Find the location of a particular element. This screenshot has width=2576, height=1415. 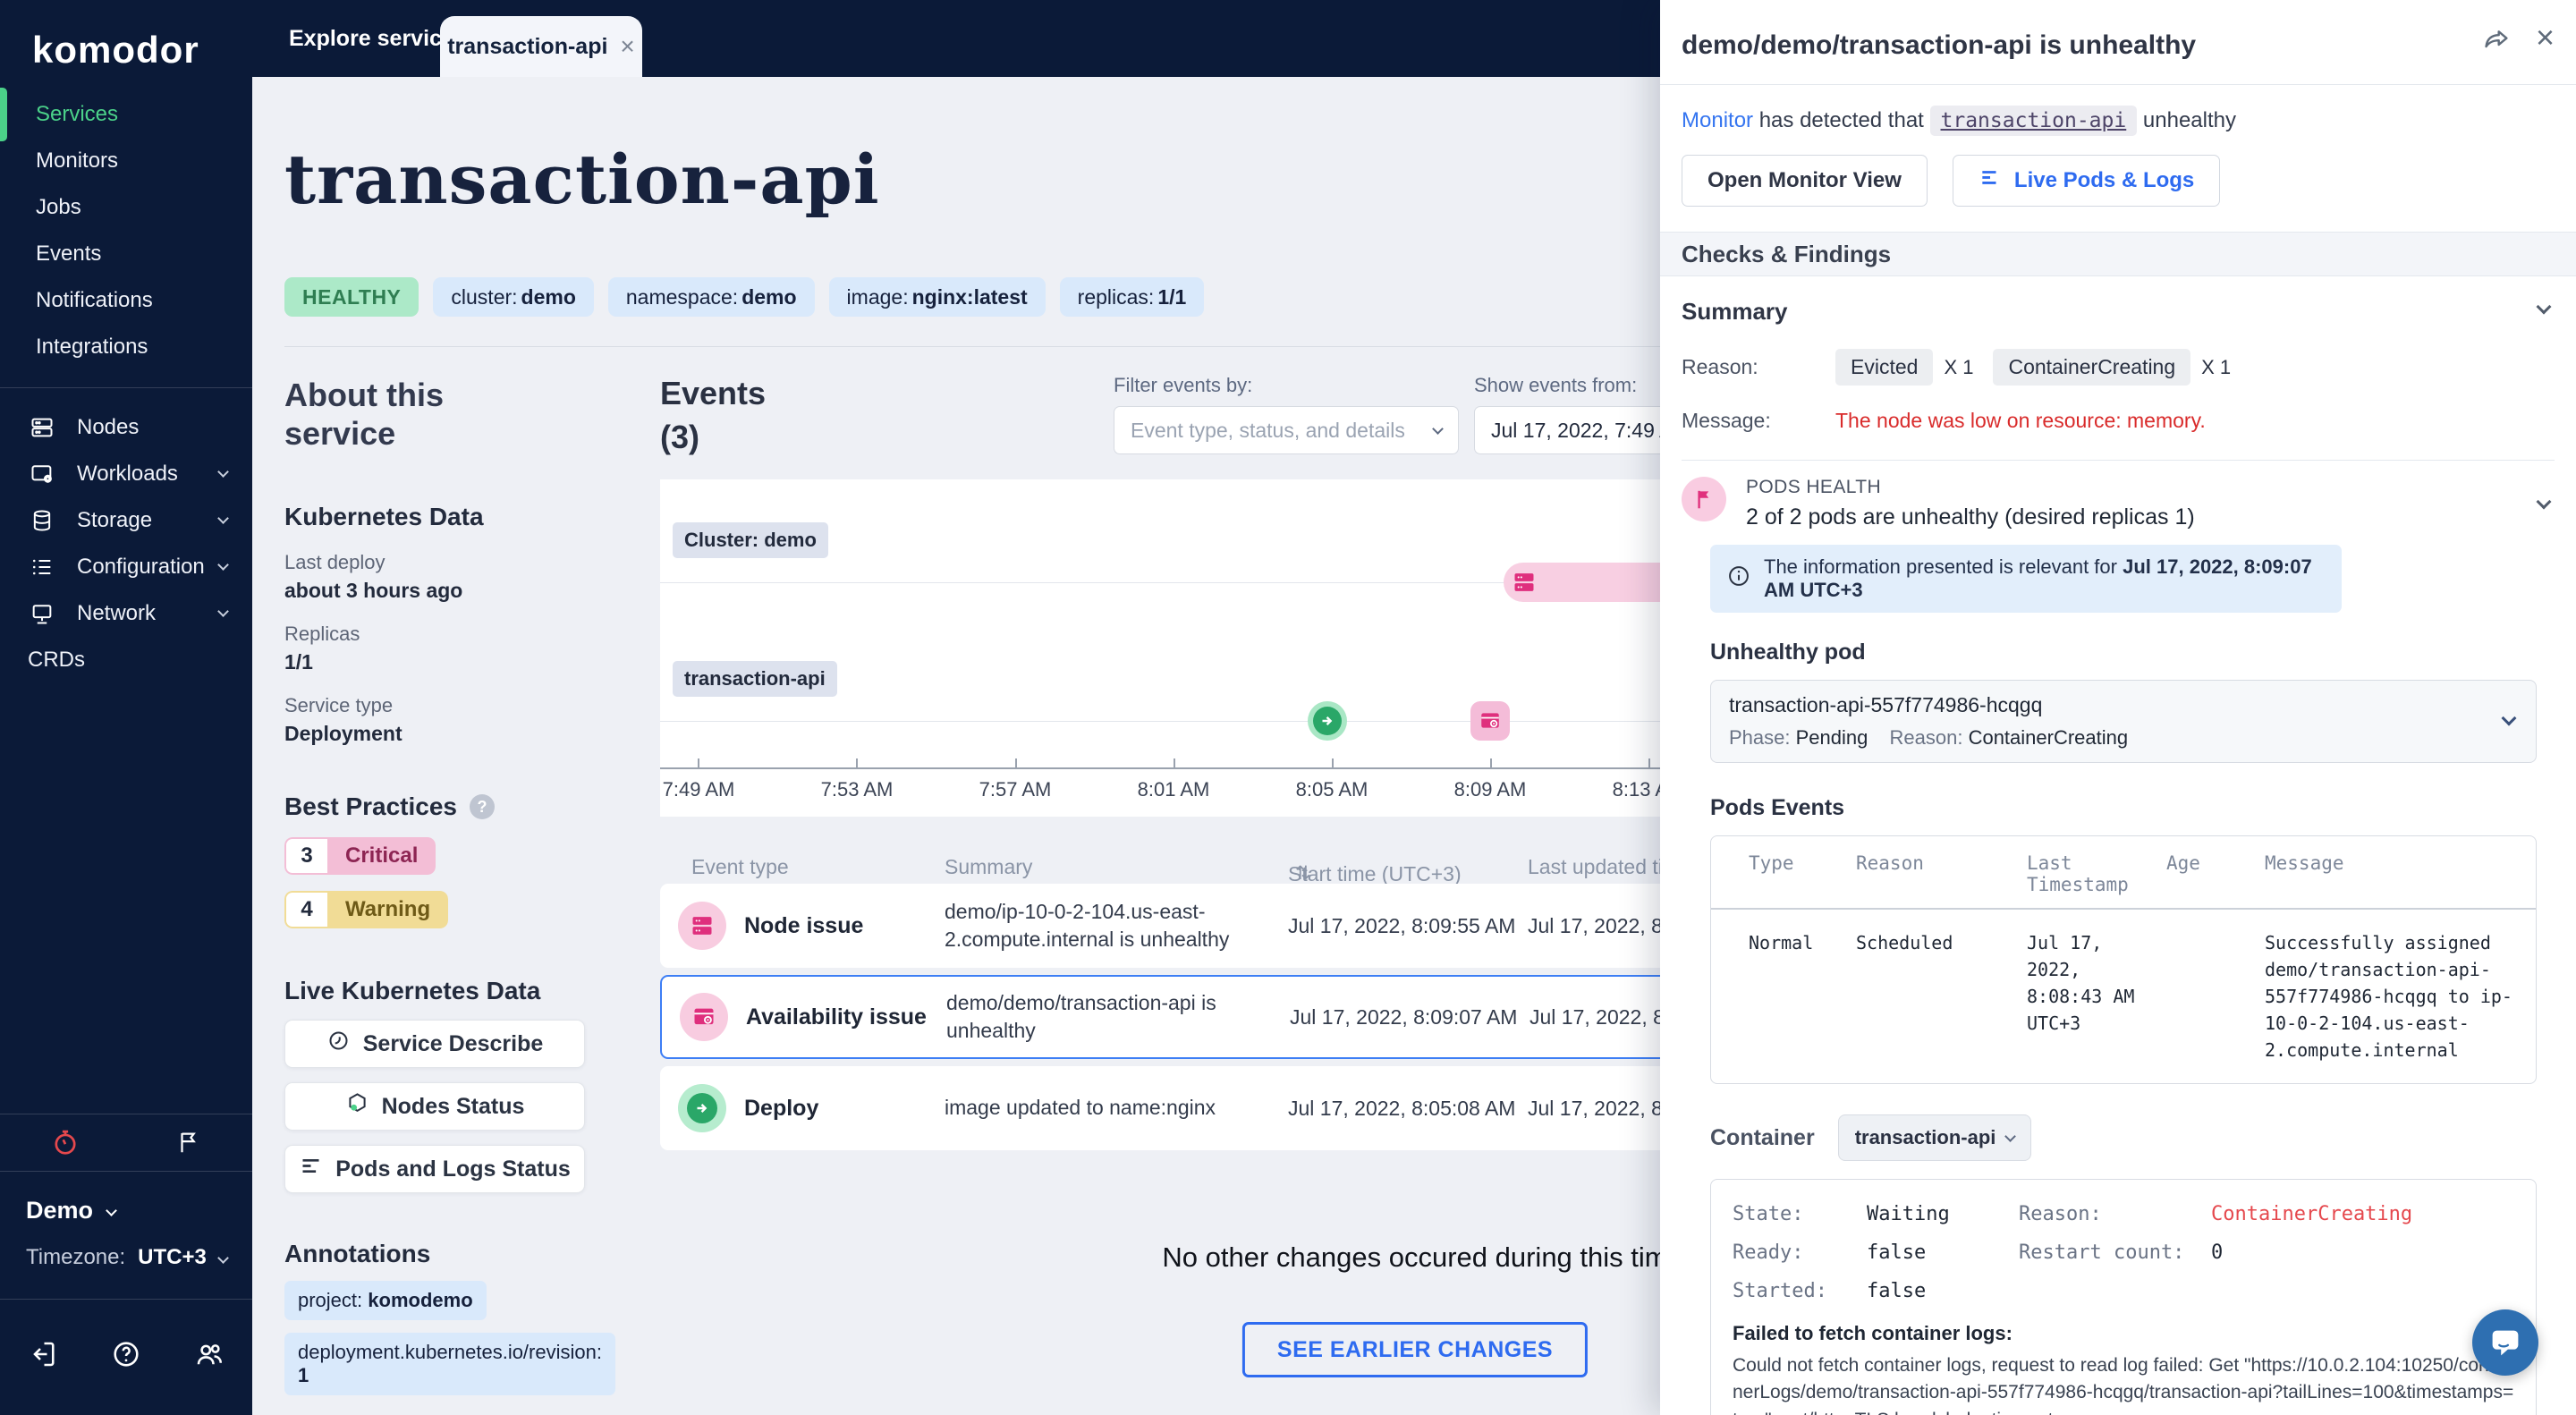

best-practices-heading: Best Practices ? is located at coordinates (432, 807).